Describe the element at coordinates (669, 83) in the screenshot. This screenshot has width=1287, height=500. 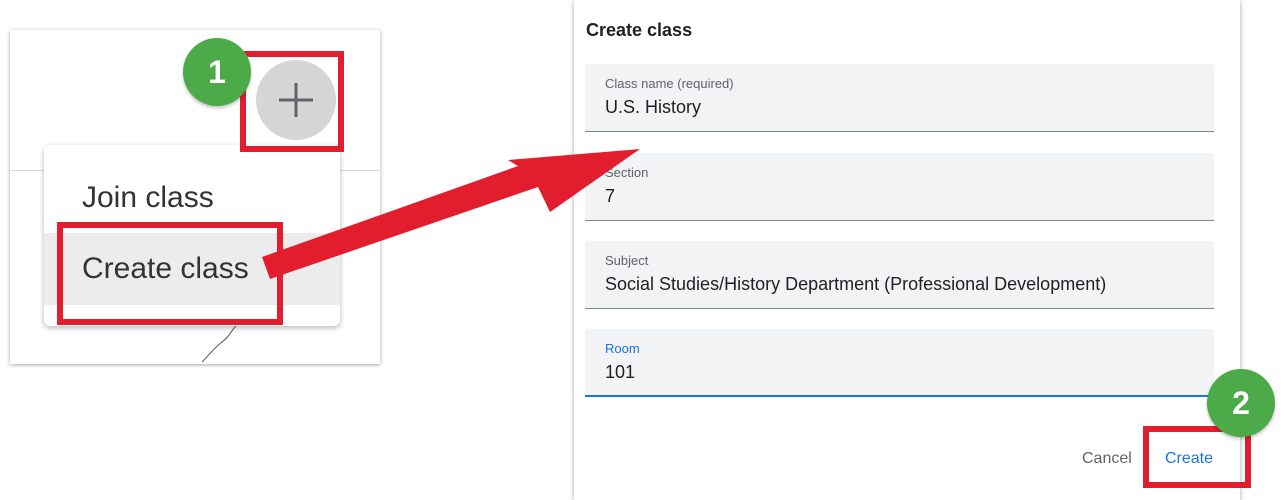
I see `class-name-label: Class name (required)` at that location.